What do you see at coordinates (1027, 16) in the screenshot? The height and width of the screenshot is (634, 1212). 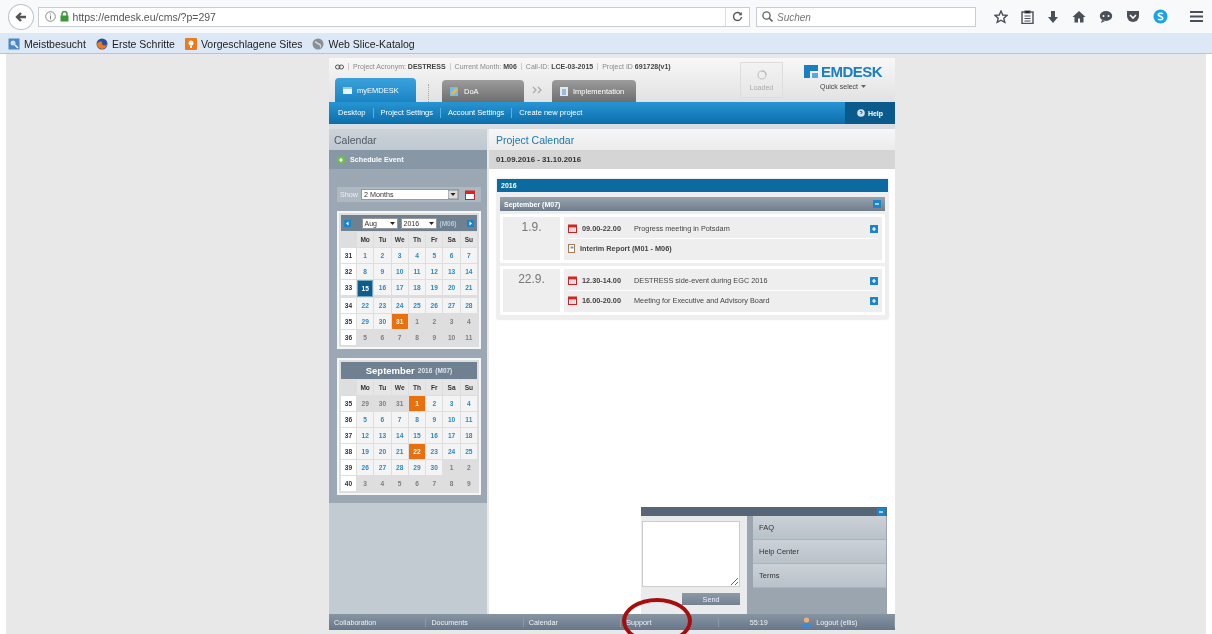 I see `clipboard-icon` at bounding box center [1027, 16].